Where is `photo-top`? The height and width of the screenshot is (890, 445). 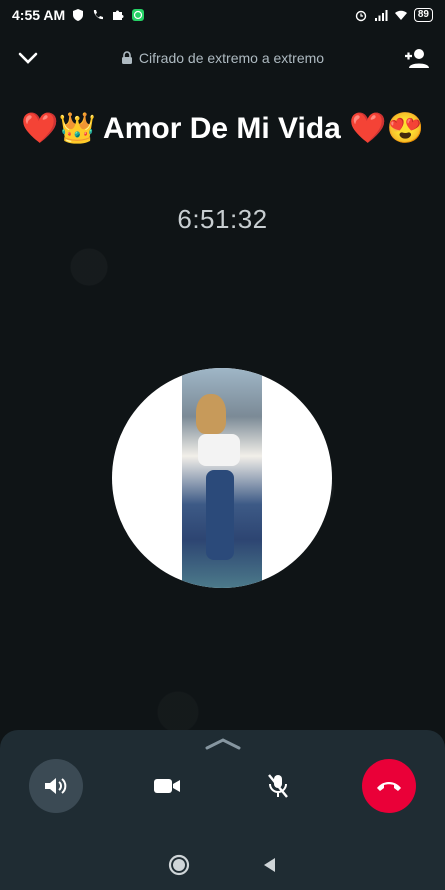
photo-top is located at coordinates (219, 450).